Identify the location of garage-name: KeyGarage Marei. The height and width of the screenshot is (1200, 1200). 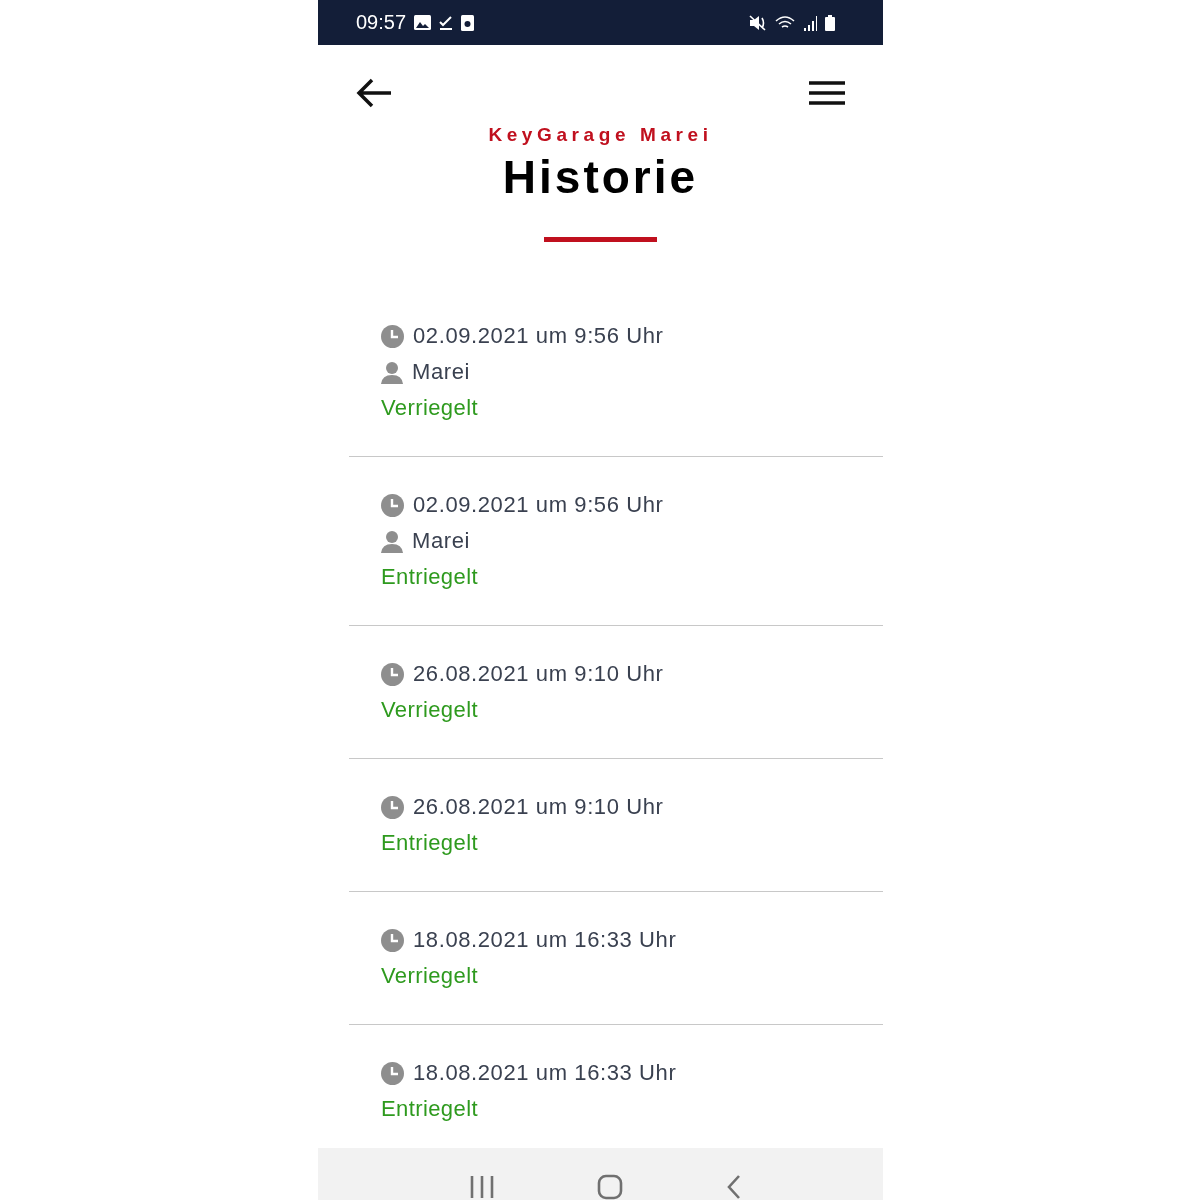
(600, 135).